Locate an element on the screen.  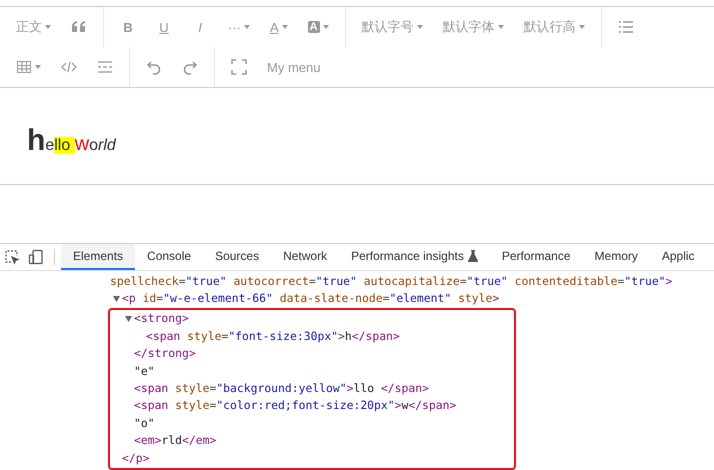
code-line: "o" is located at coordinates (144, 423).